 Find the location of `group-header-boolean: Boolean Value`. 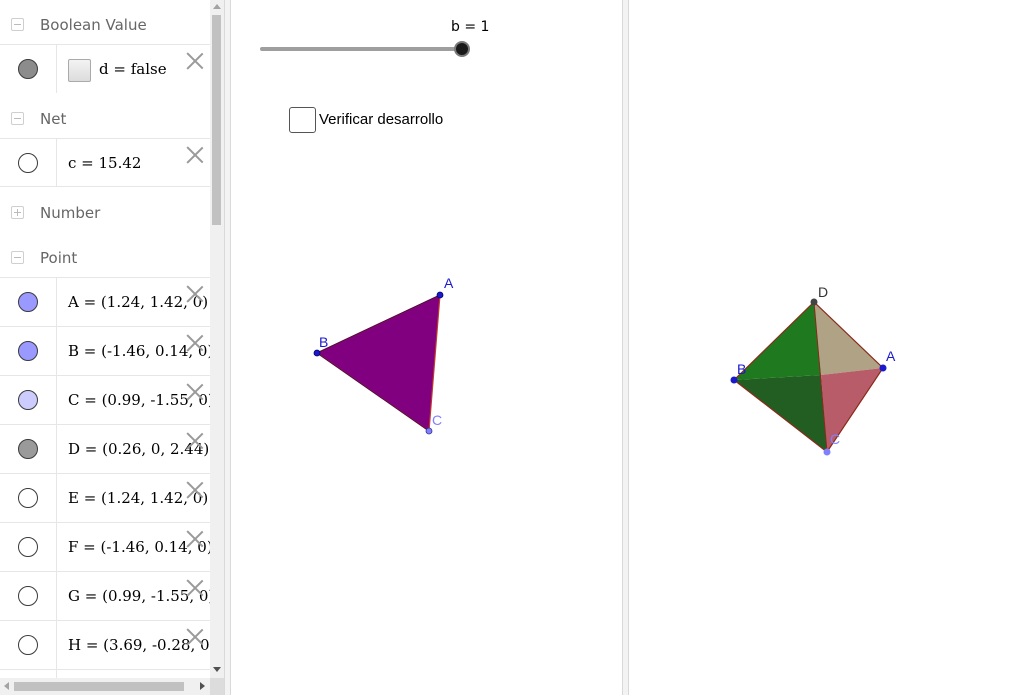

group-header-boolean: Boolean Value is located at coordinates (105, 24).